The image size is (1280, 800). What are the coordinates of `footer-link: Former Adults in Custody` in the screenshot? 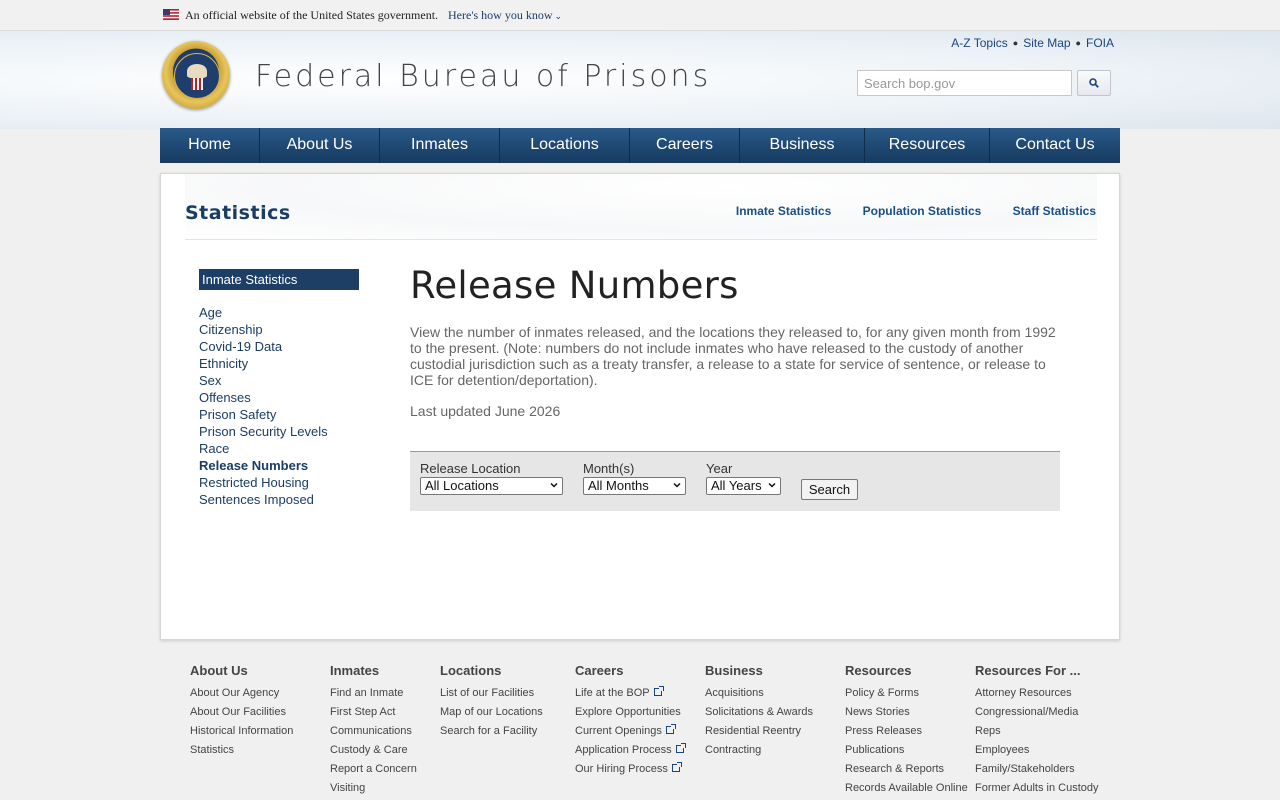 It's located at (1037, 788).